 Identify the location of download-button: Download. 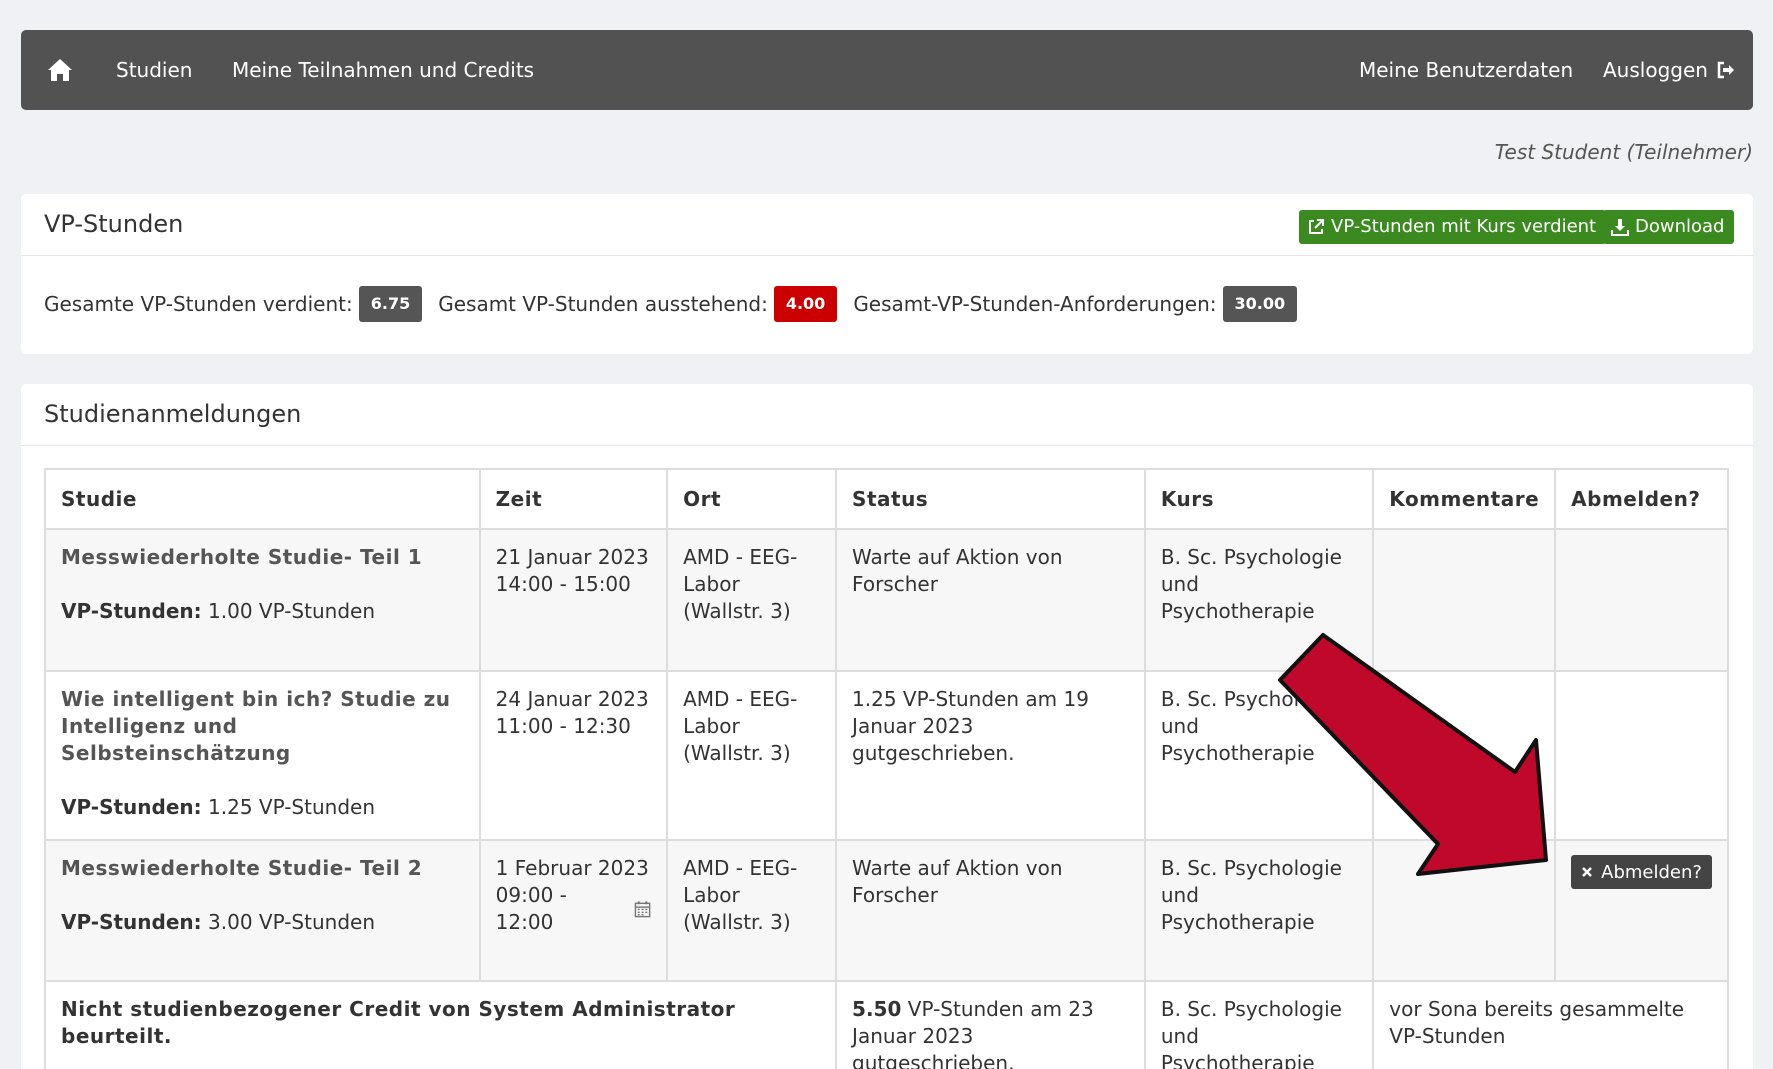
(1669, 227).